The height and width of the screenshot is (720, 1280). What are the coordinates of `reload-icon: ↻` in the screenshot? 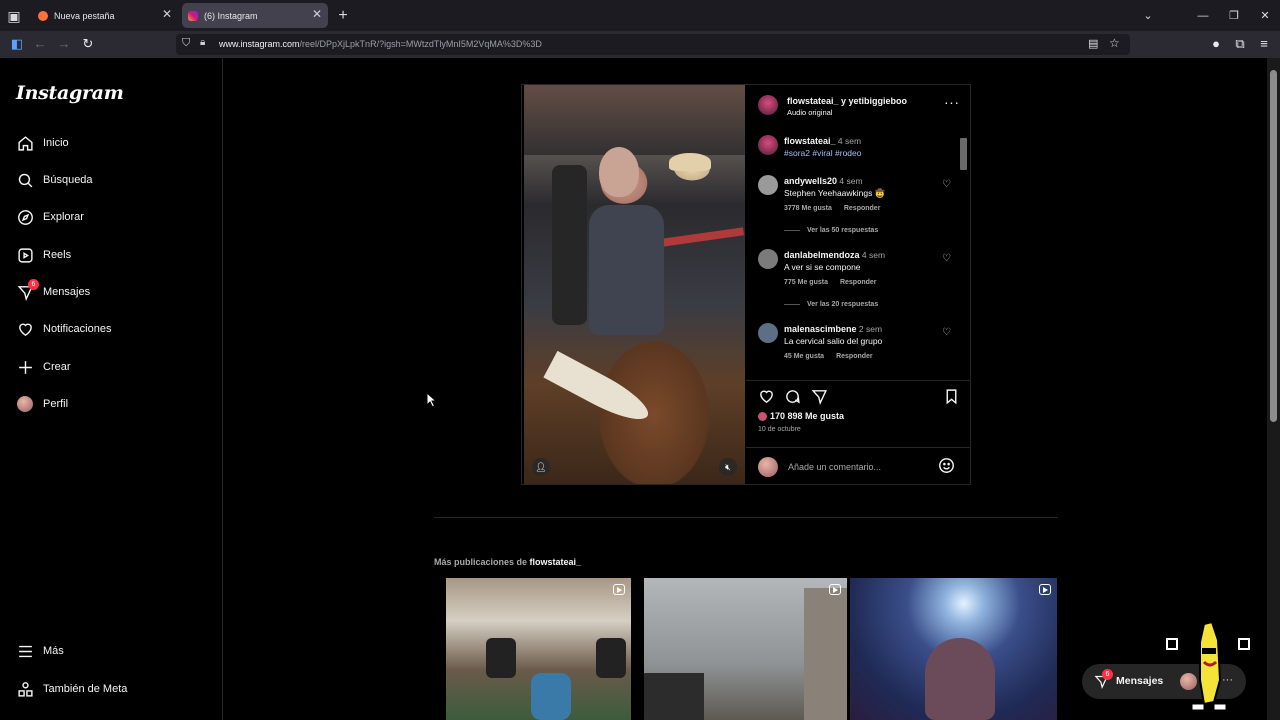 It's located at (88, 44).